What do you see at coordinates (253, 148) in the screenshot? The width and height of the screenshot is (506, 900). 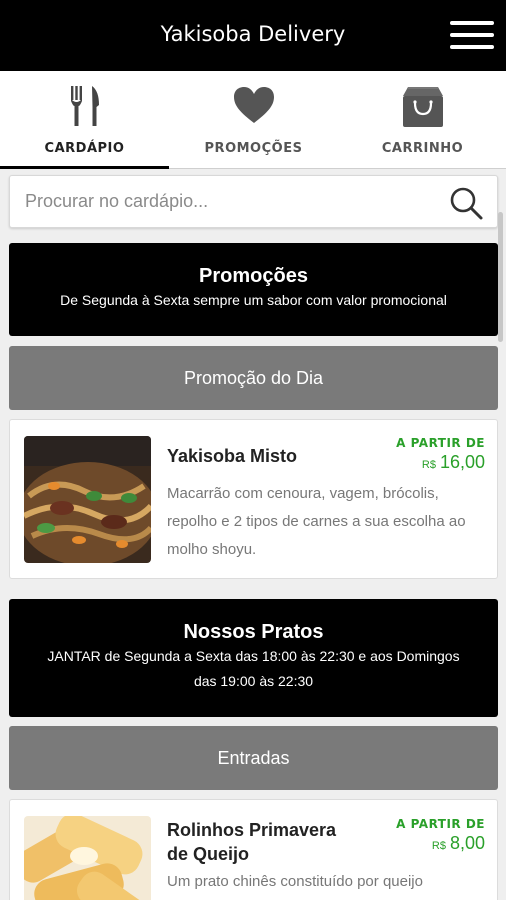 I see `tab-label: PROMOÇÕES` at bounding box center [253, 148].